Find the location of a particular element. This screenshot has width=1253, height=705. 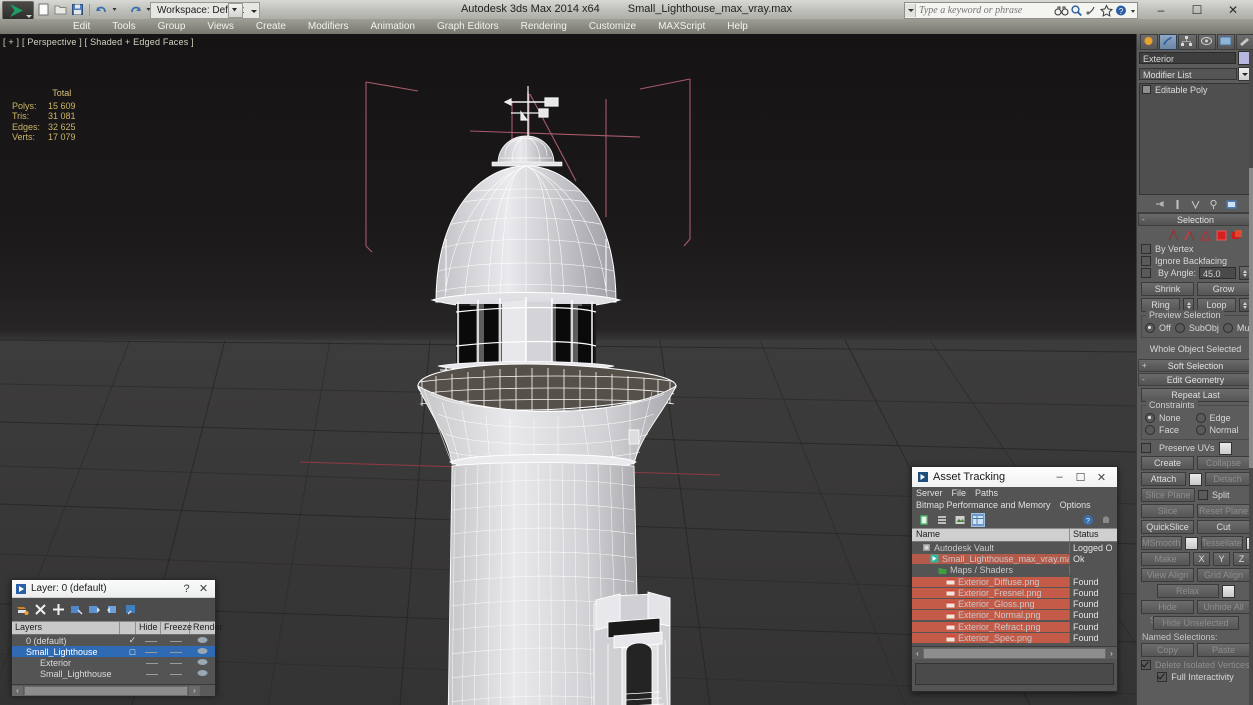

menu-item-graph-editors: Graph Editors is located at coordinates (468, 27).